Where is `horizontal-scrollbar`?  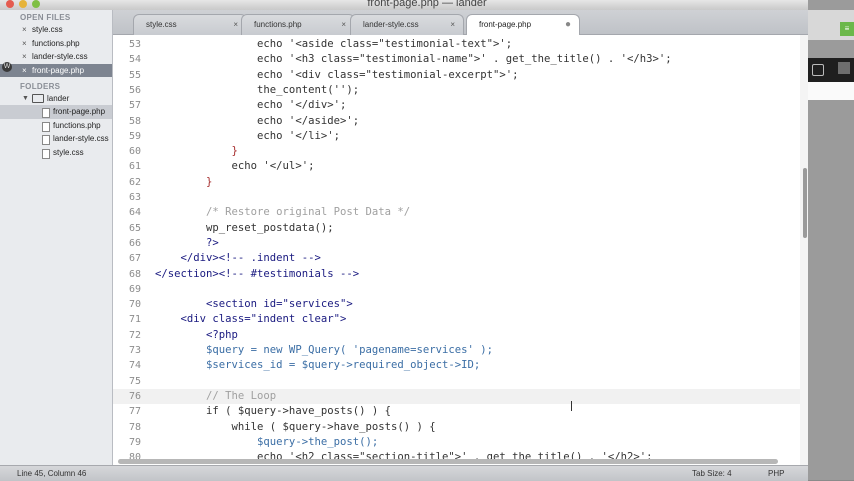
horizontal-scrollbar is located at coordinates (448, 461).